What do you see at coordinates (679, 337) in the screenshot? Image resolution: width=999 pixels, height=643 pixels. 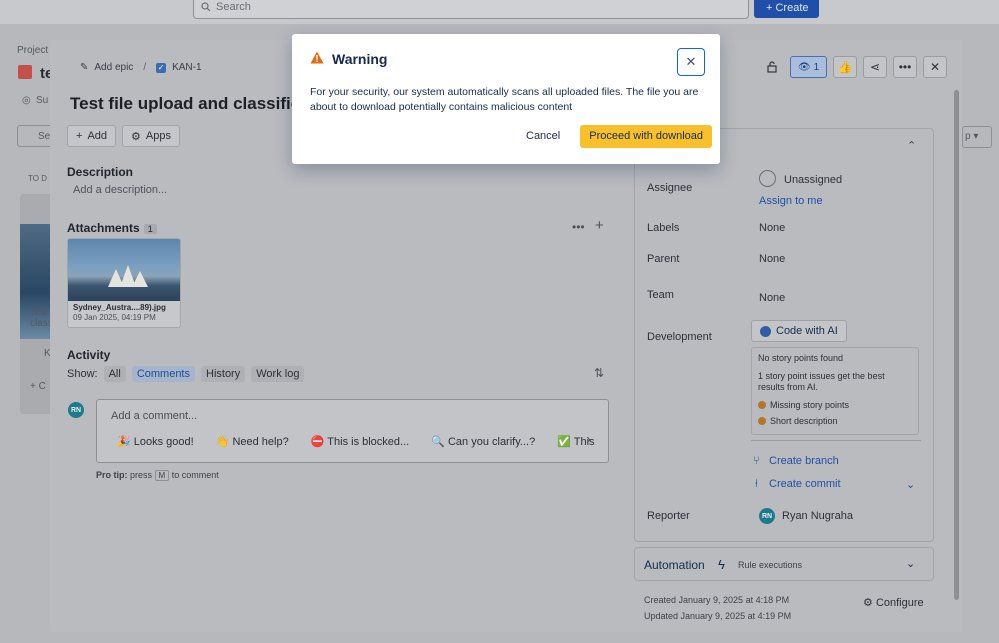 I see `development-label: Development` at bounding box center [679, 337].